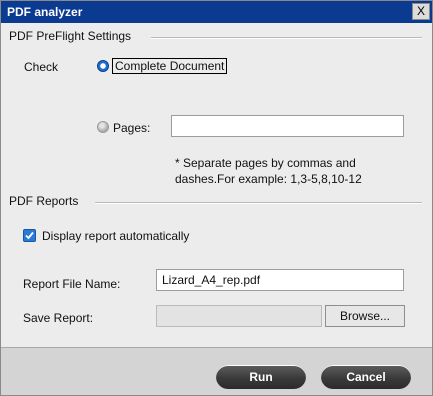 The image size is (433, 396). I want to click on window-title: PDF analyzer, so click(45, 12).